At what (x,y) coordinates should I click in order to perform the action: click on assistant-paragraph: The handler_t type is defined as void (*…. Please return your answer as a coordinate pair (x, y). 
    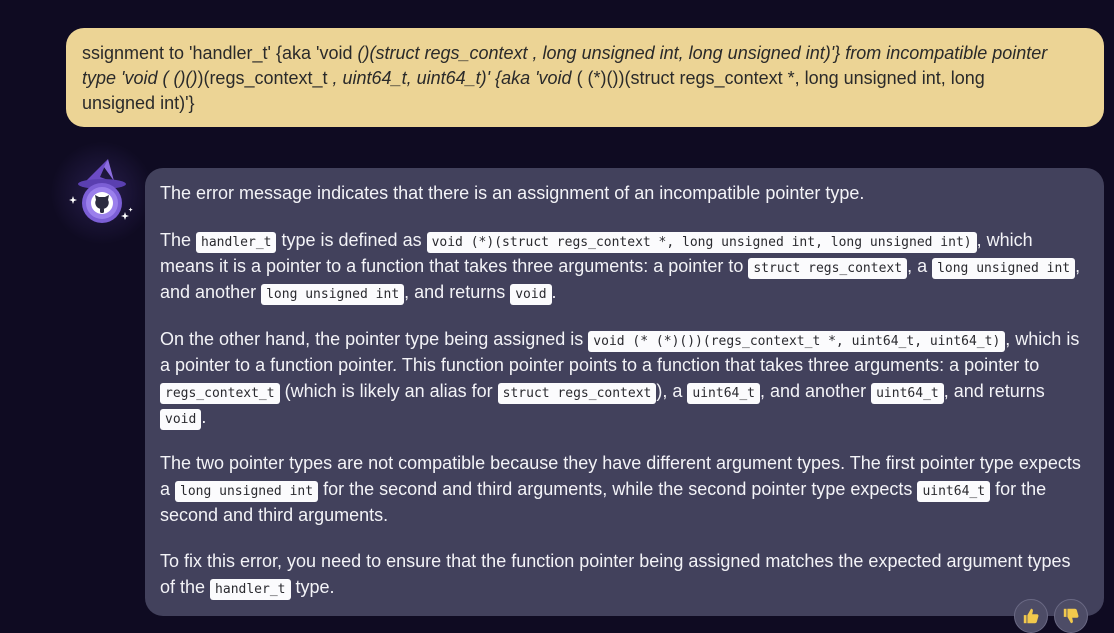
    Looking at the image, I should click on (624, 266).